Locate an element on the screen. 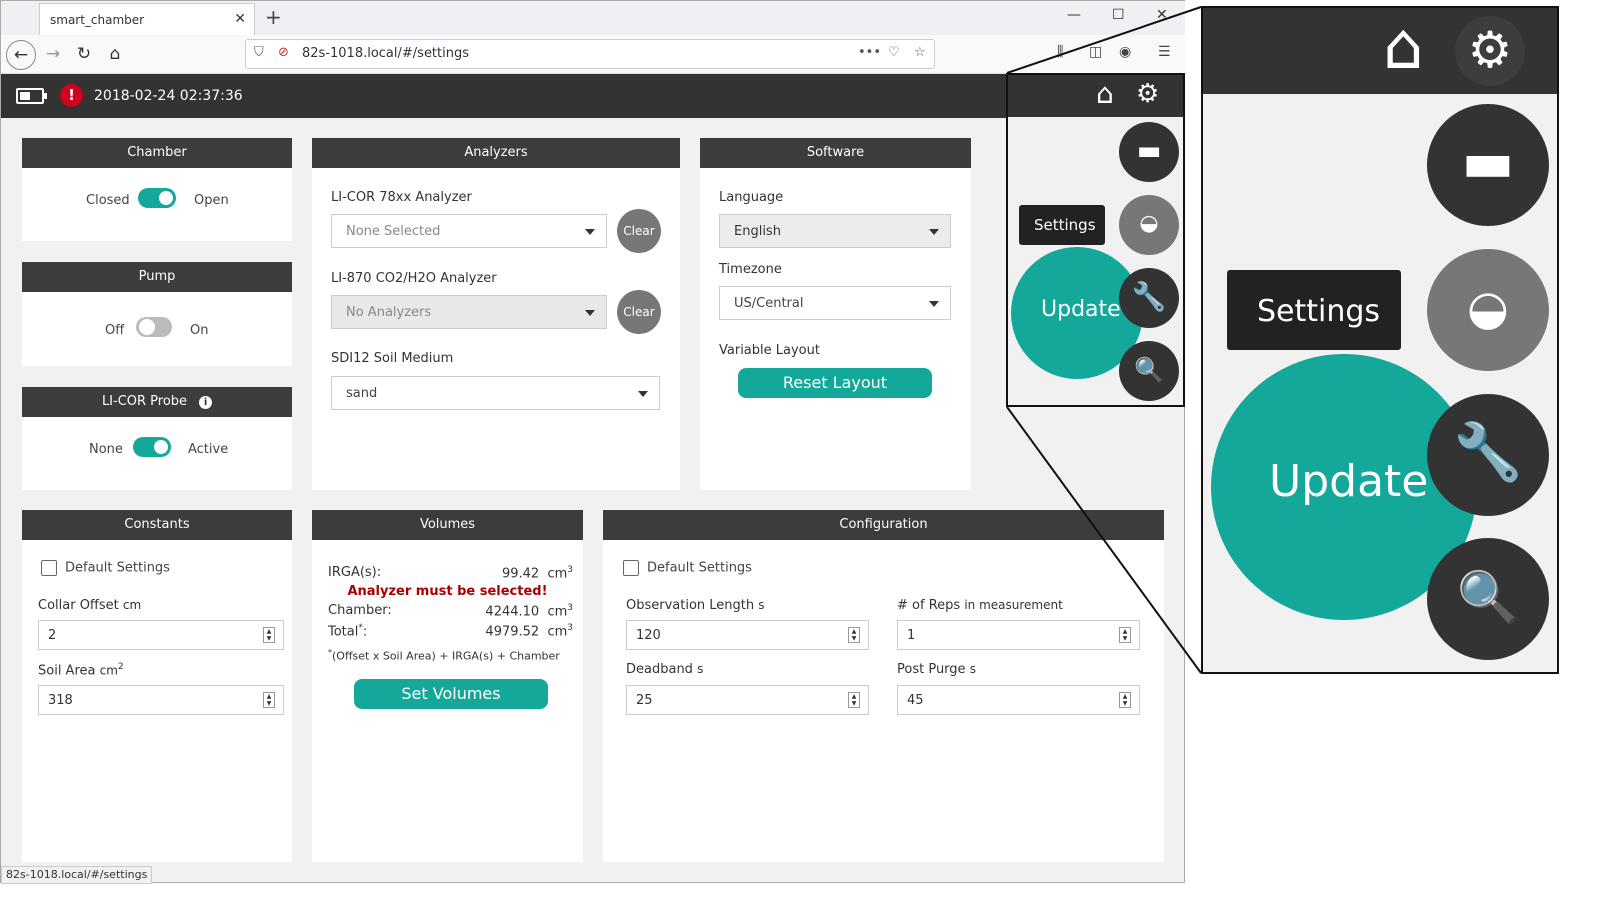  search-chart-icon: 🔍 is located at coordinates (1488, 597).